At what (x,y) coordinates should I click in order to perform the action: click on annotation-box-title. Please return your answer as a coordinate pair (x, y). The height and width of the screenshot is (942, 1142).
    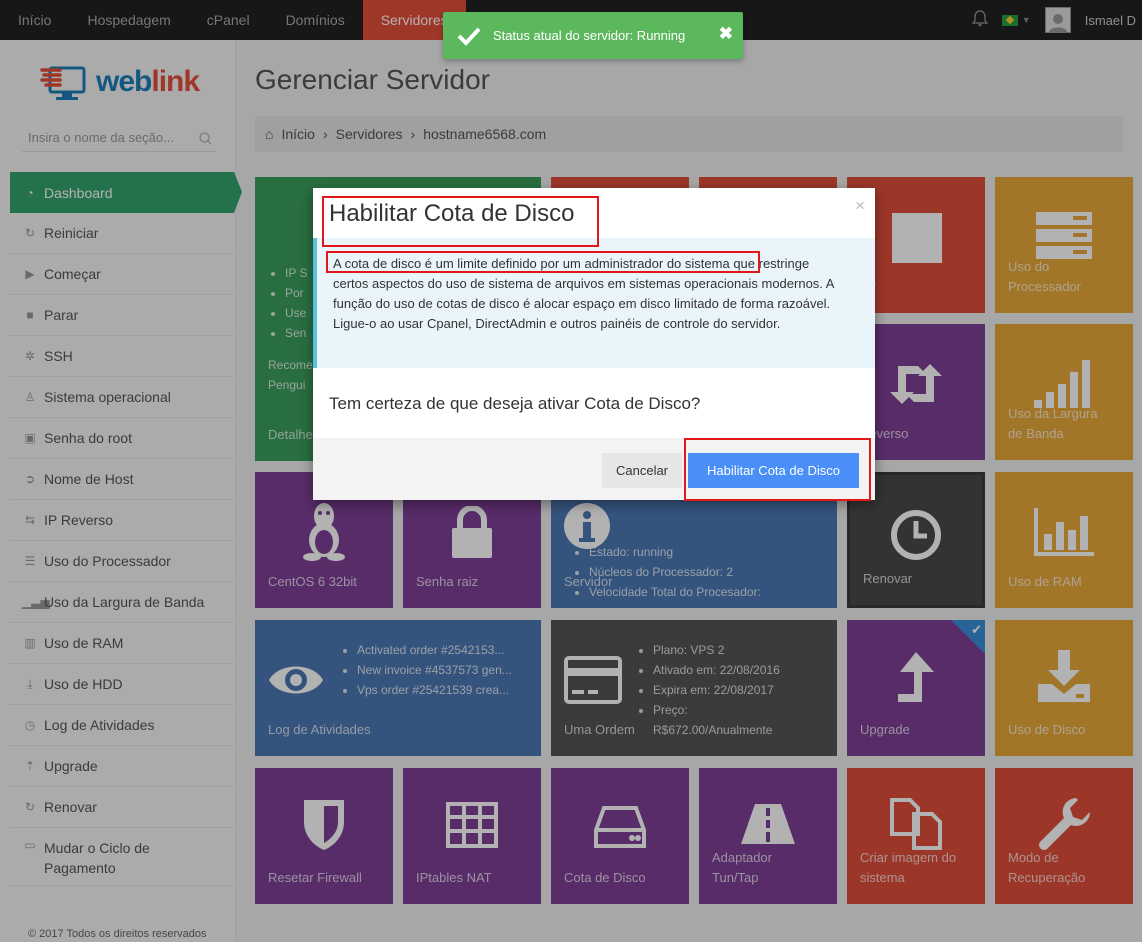
    Looking at the image, I should click on (460, 221).